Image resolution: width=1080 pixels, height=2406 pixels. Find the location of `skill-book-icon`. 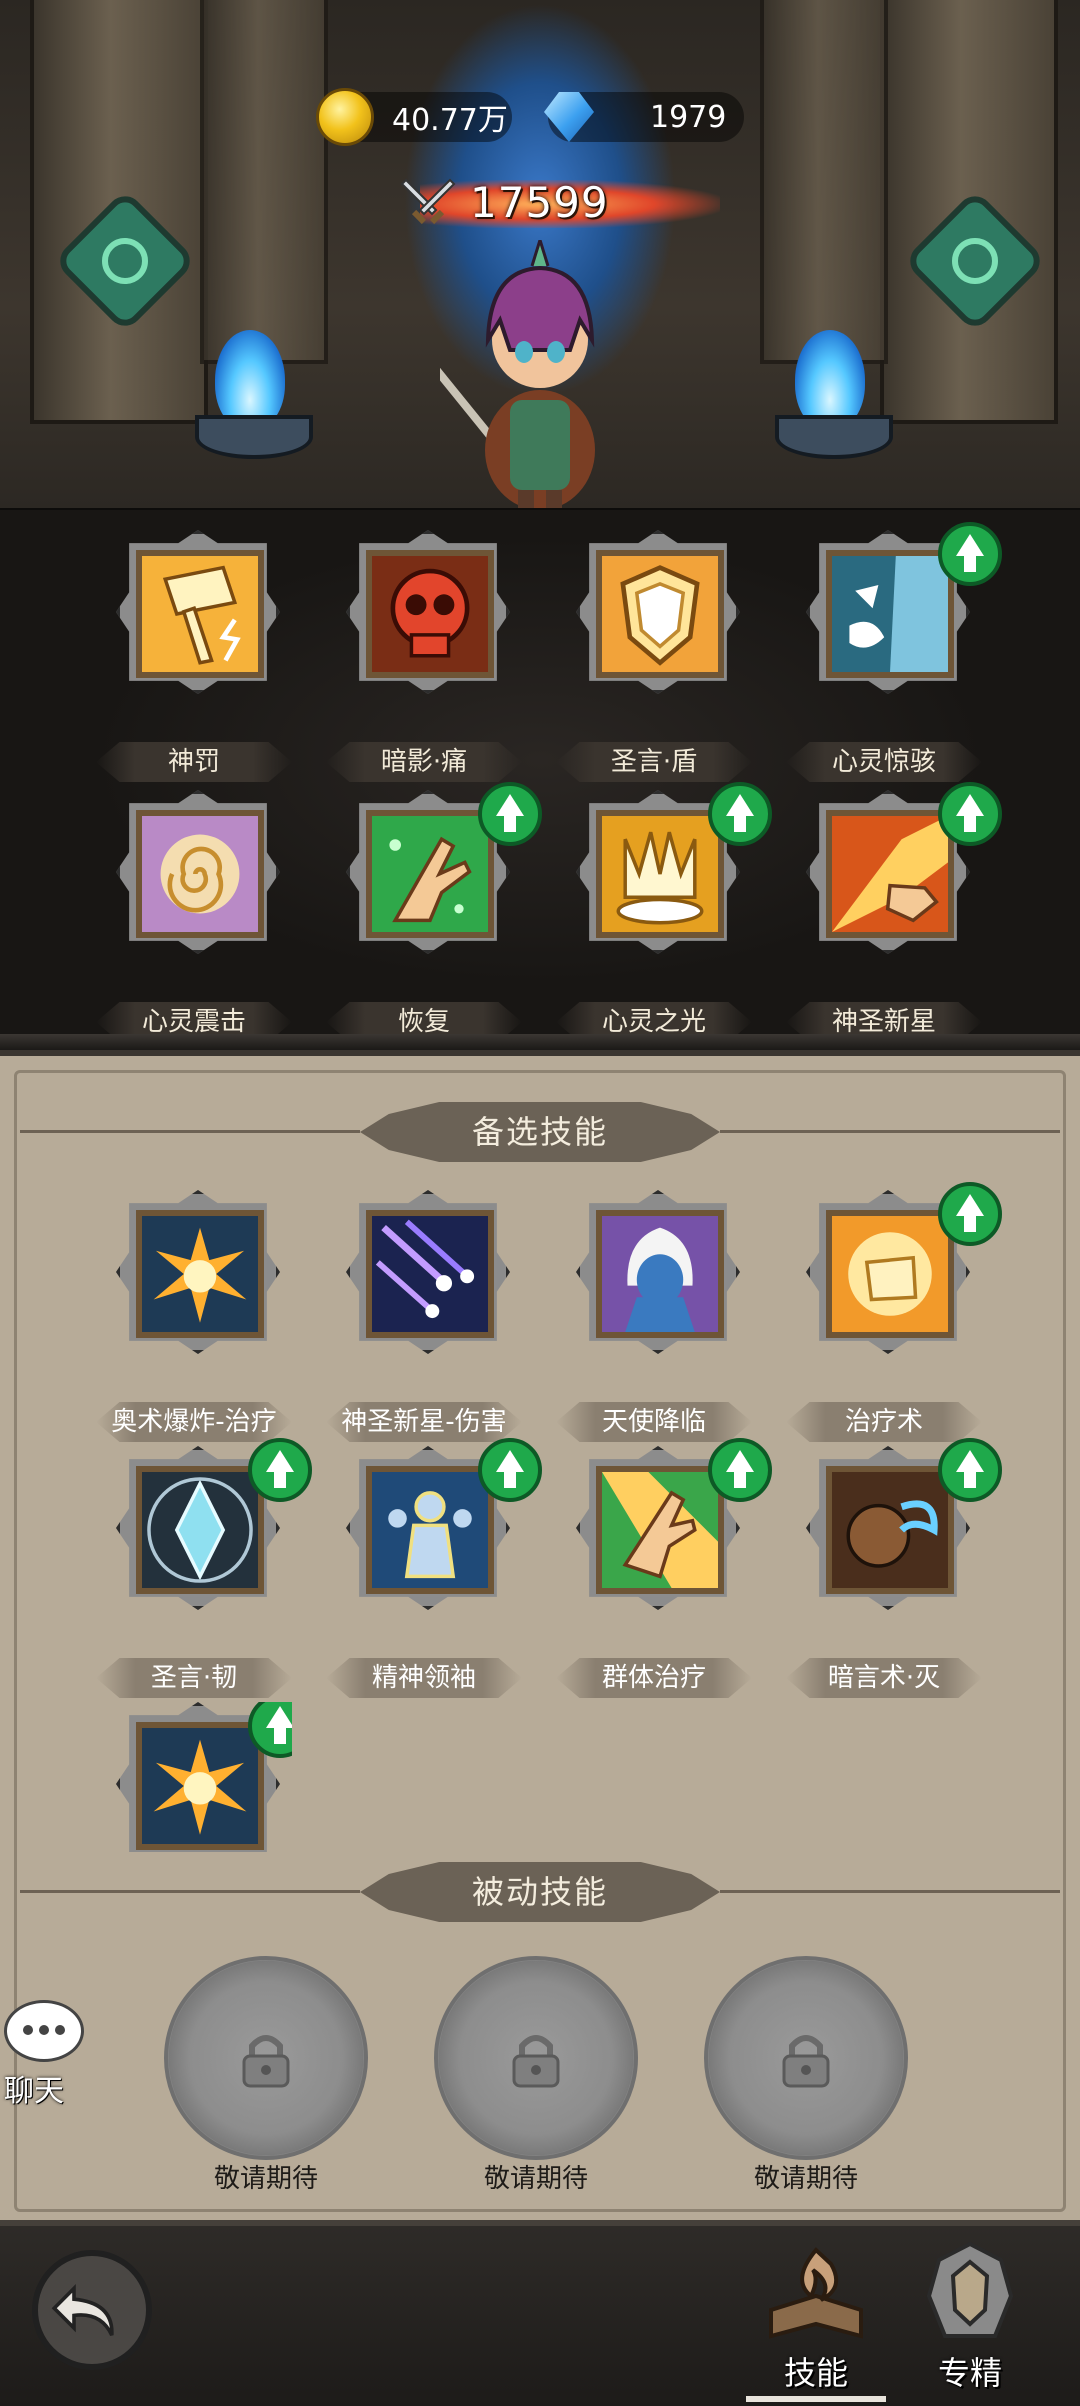

skill-book-icon is located at coordinates (816, 2293).